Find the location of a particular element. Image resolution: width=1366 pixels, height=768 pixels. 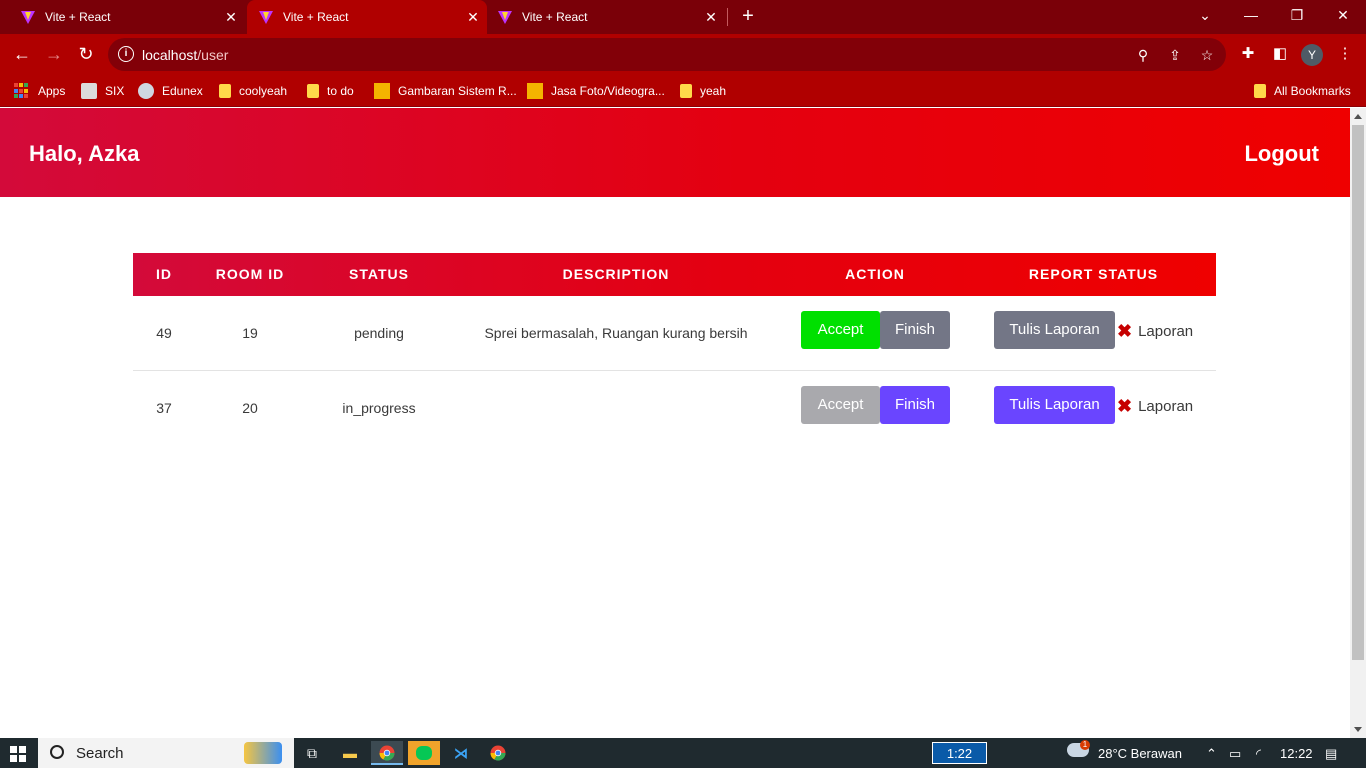

bookmark-label: to do is located at coordinates (340, 91).